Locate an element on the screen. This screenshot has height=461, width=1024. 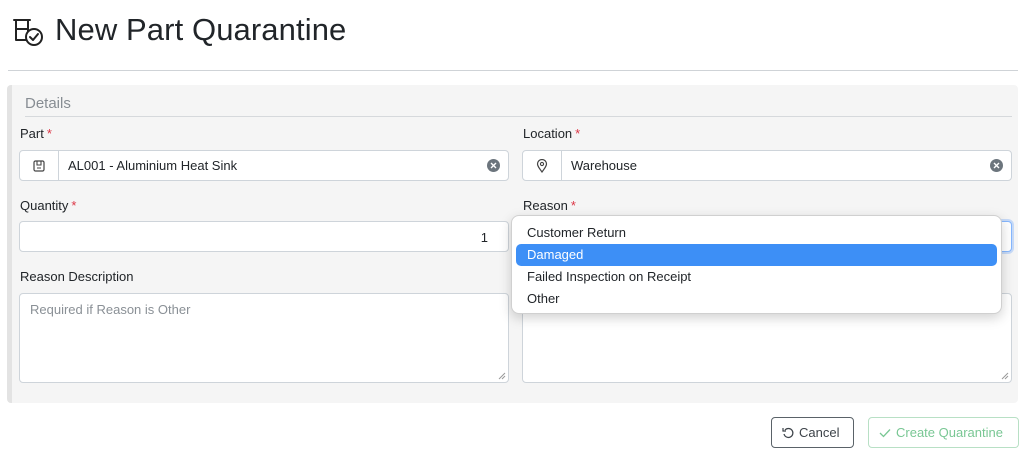
part-label: Part * is located at coordinates (36, 133).